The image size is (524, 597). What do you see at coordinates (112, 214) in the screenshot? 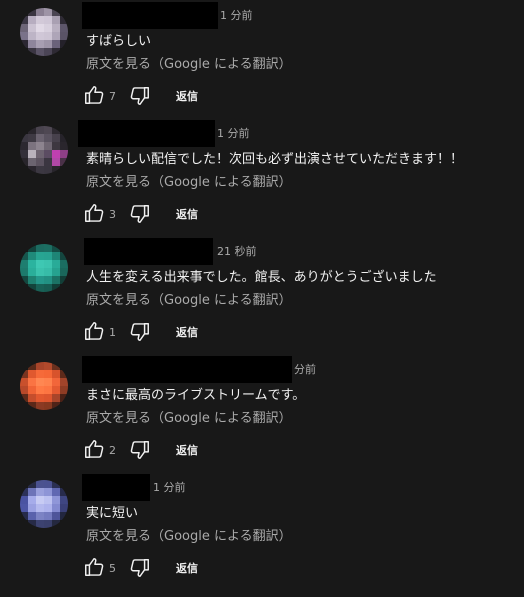
I see `like-count: 3` at bounding box center [112, 214].